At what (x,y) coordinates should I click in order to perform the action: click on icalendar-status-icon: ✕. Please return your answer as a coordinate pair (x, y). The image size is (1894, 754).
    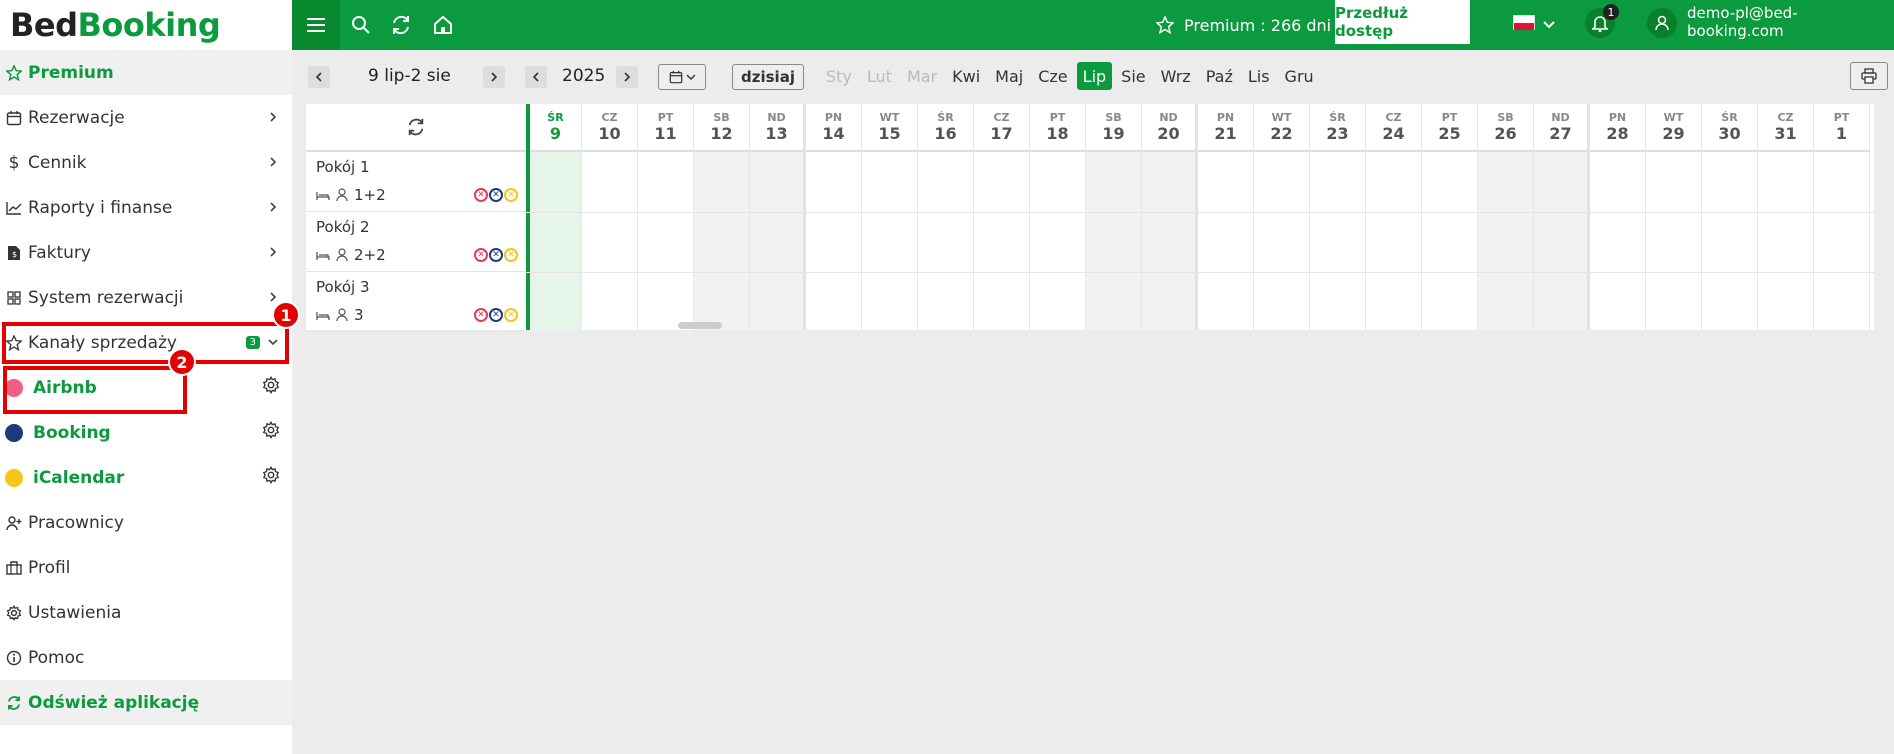
    Looking at the image, I should click on (511, 255).